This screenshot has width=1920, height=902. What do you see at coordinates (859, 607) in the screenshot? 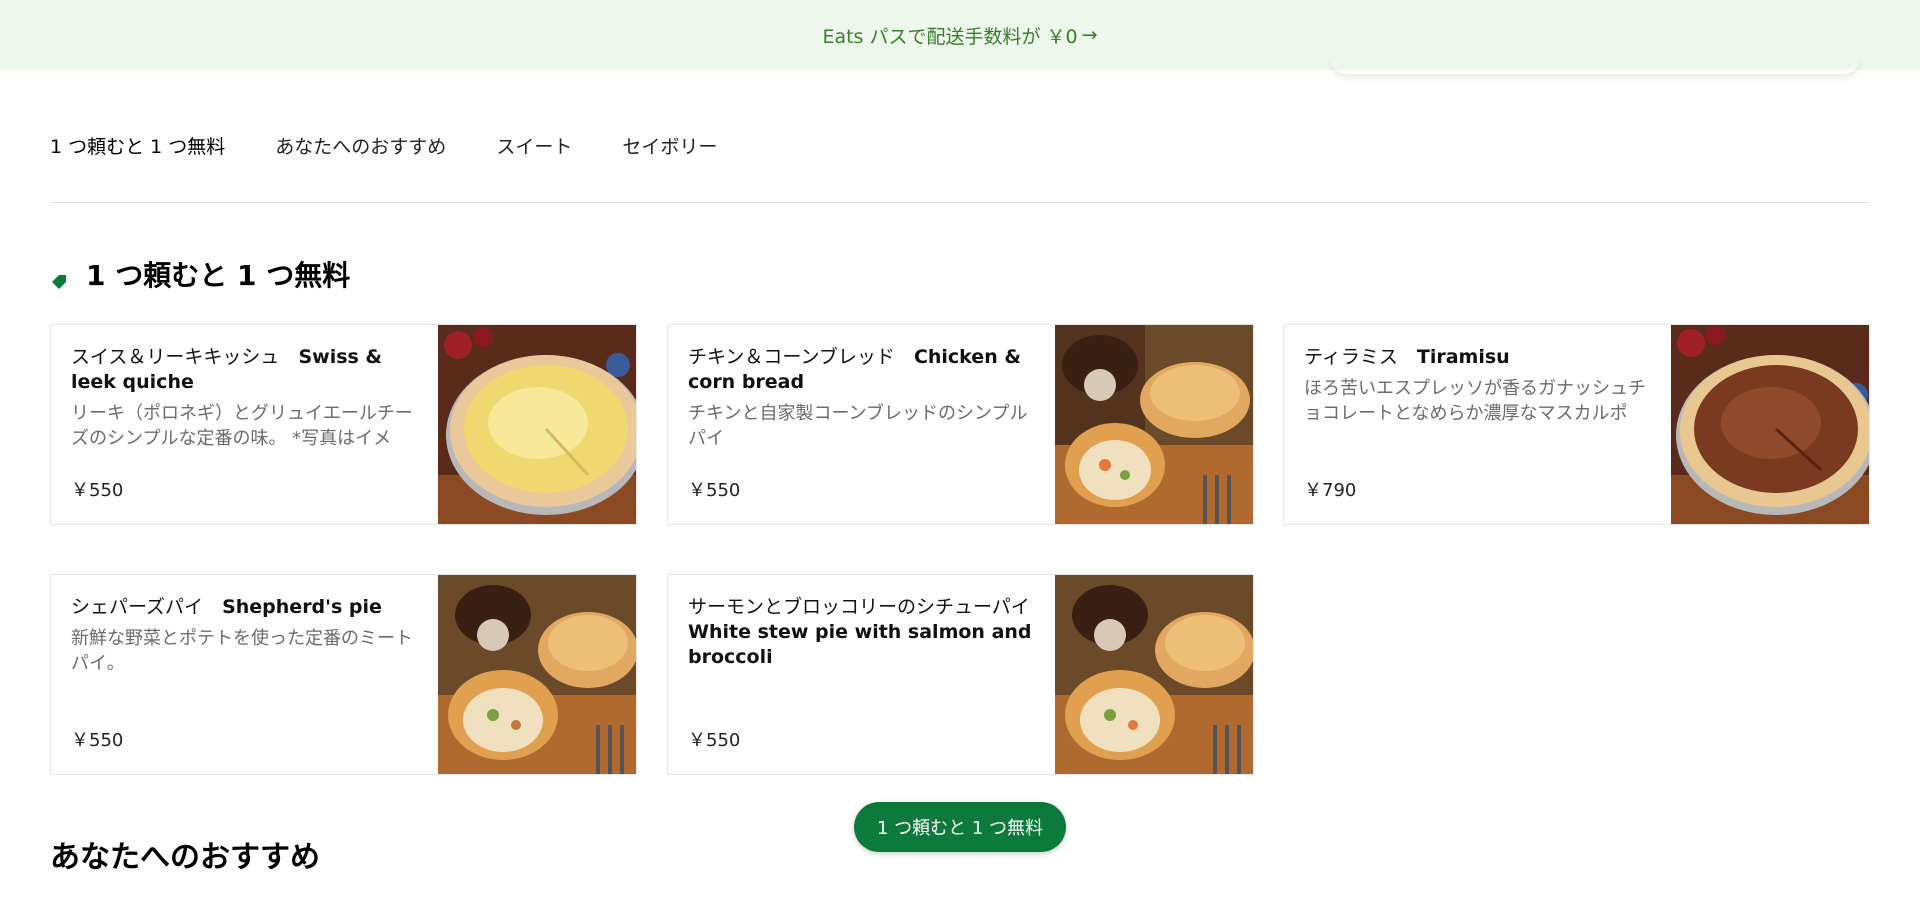
I see `item-name-ja: サーモンとブロッコリーのシチューパイ` at bounding box center [859, 607].